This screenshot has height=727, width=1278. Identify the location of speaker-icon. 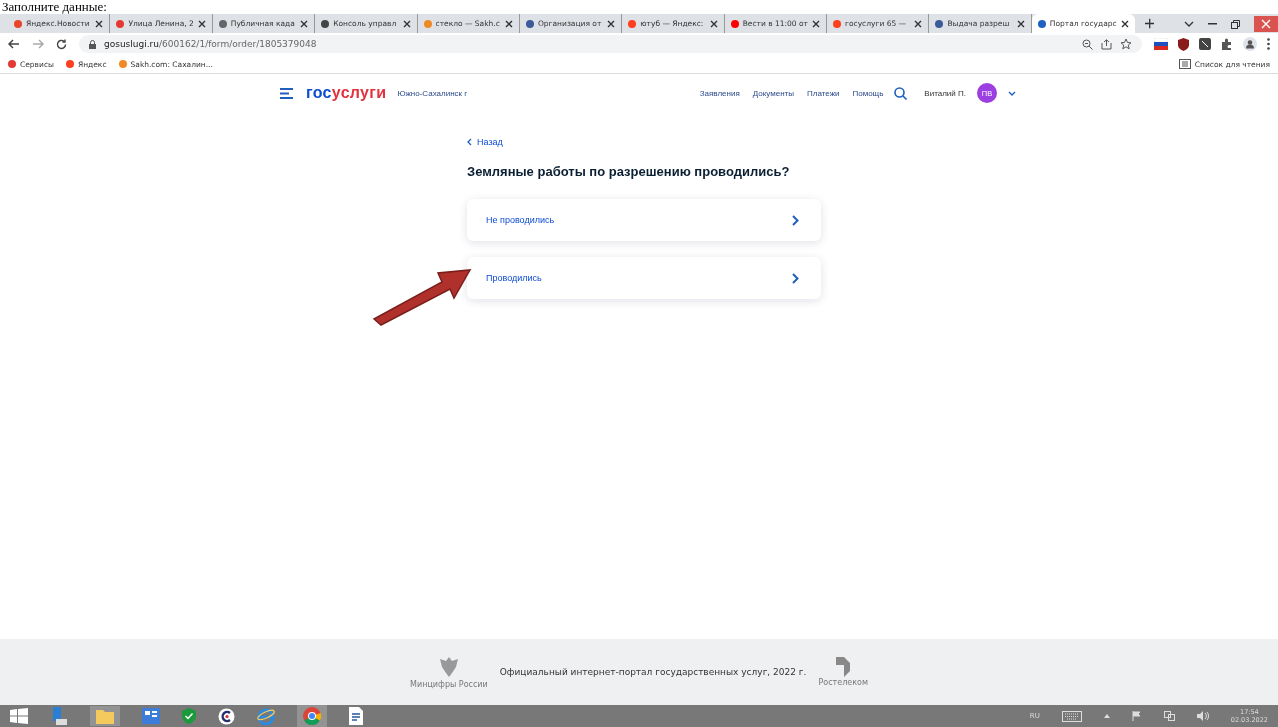
(1202, 716).